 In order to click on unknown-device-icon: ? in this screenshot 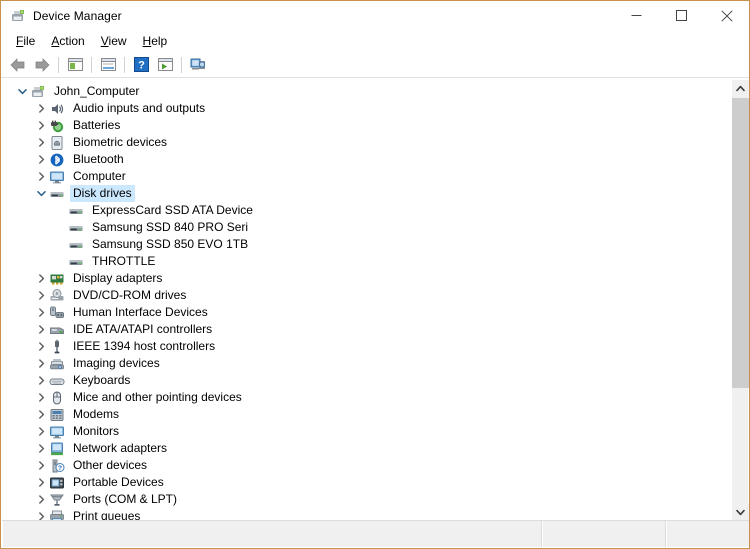, I will do `click(57, 466)`.